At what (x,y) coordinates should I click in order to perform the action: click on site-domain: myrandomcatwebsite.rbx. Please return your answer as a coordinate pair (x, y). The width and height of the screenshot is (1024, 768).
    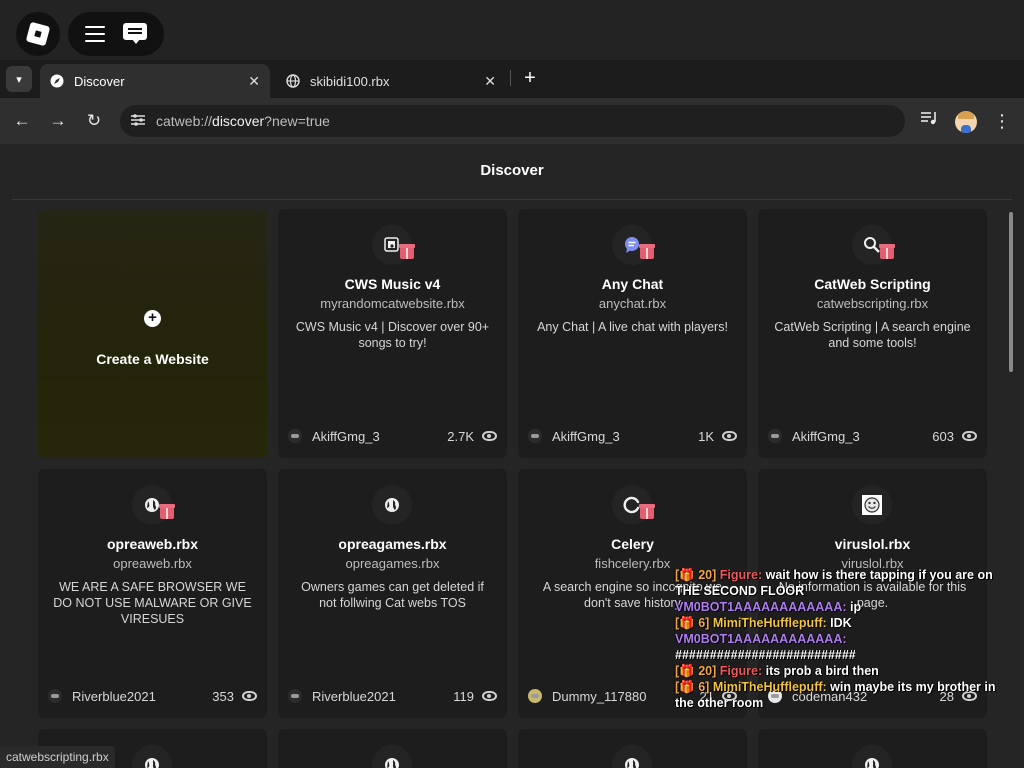
    Looking at the image, I should click on (392, 303).